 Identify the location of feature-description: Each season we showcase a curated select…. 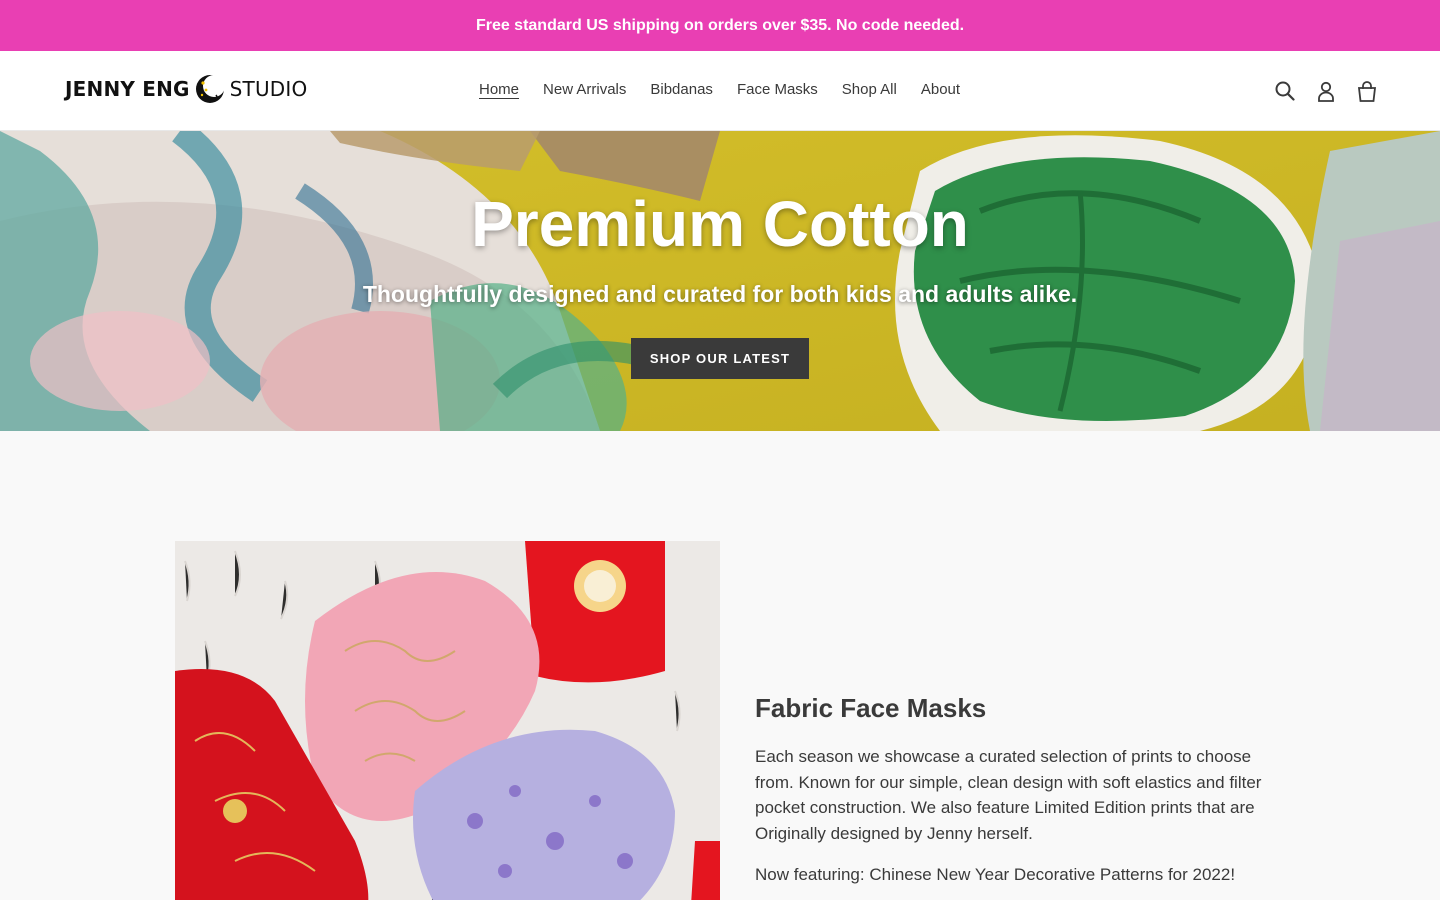
(1008, 795).